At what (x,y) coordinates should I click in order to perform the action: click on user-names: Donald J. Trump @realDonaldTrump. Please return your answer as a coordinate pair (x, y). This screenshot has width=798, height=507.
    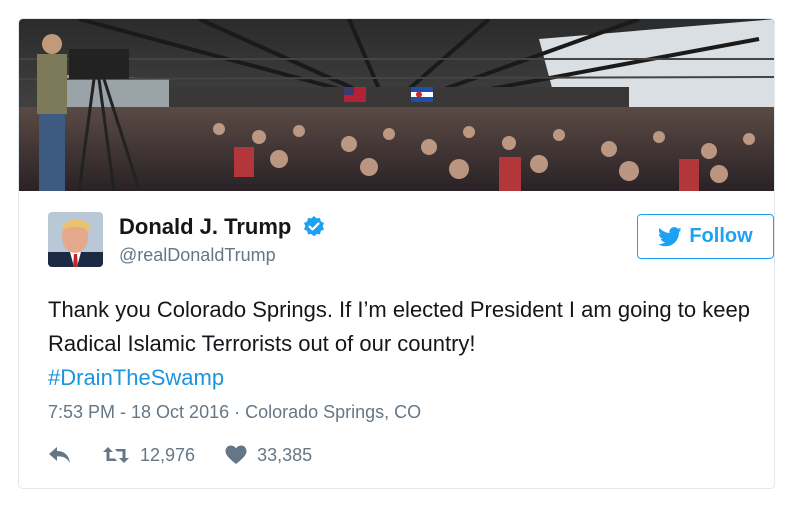
    Looking at the image, I should click on (222, 240).